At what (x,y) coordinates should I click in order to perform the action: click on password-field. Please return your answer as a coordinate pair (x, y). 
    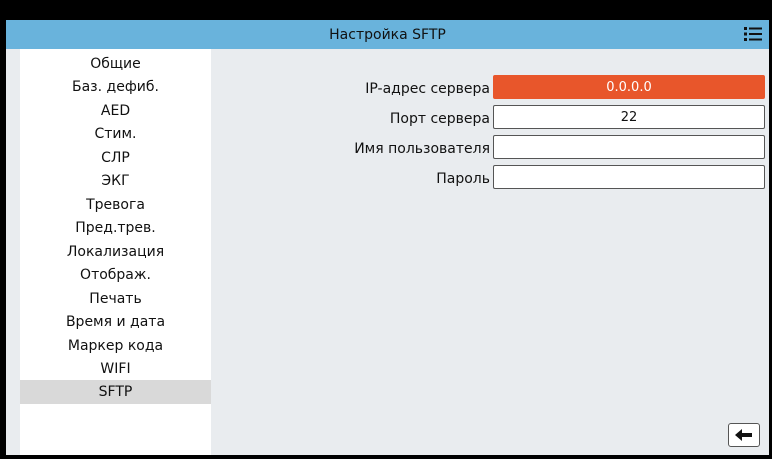
    Looking at the image, I should click on (629, 177).